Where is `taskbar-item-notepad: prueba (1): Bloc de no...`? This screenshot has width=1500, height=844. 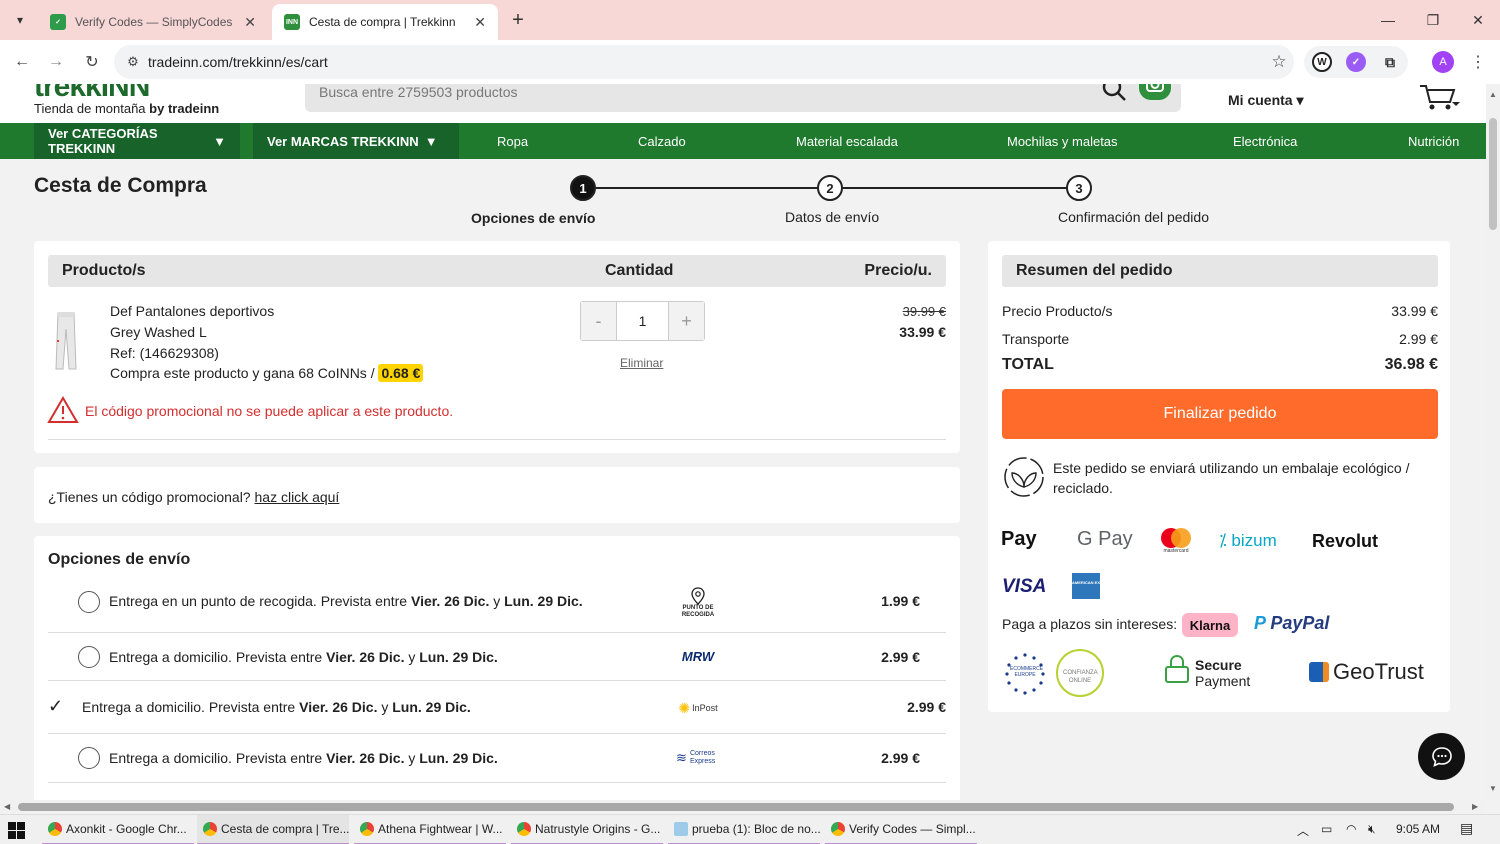
taskbar-item-notepad: prueba (1): Bloc de no... is located at coordinates (744, 829).